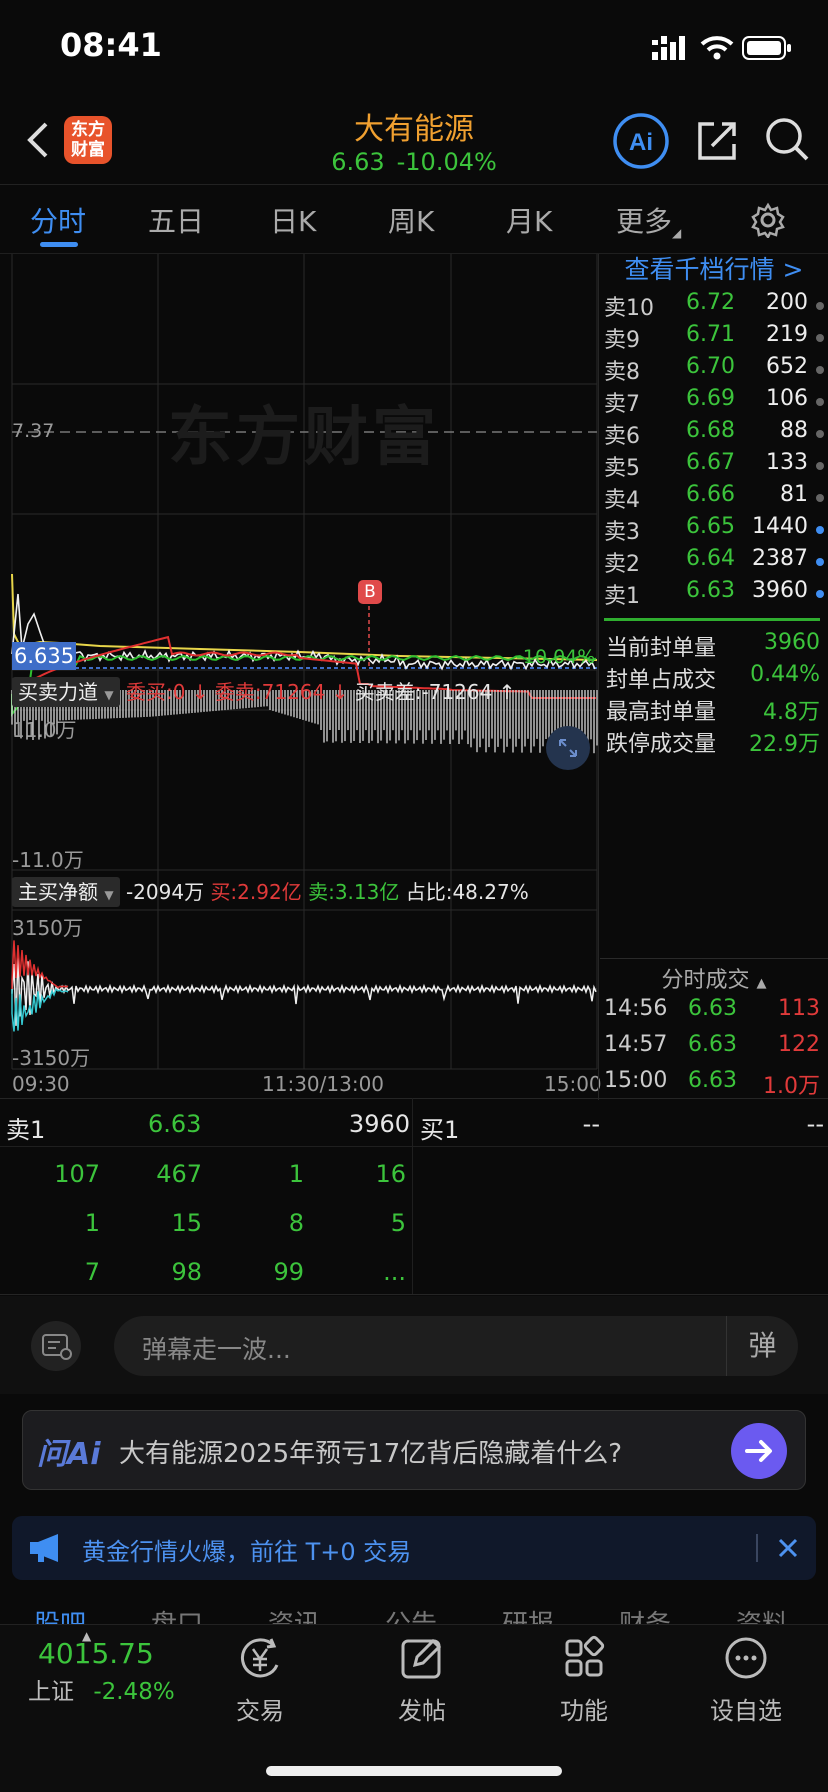 The height and width of the screenshot is (1792, 828). Describe the element at coordinates (371, 1454) in the screenshot. I see `ask-ai-question: 大有能源2025年预亏17亿背后隐藏着什么?` at that location.